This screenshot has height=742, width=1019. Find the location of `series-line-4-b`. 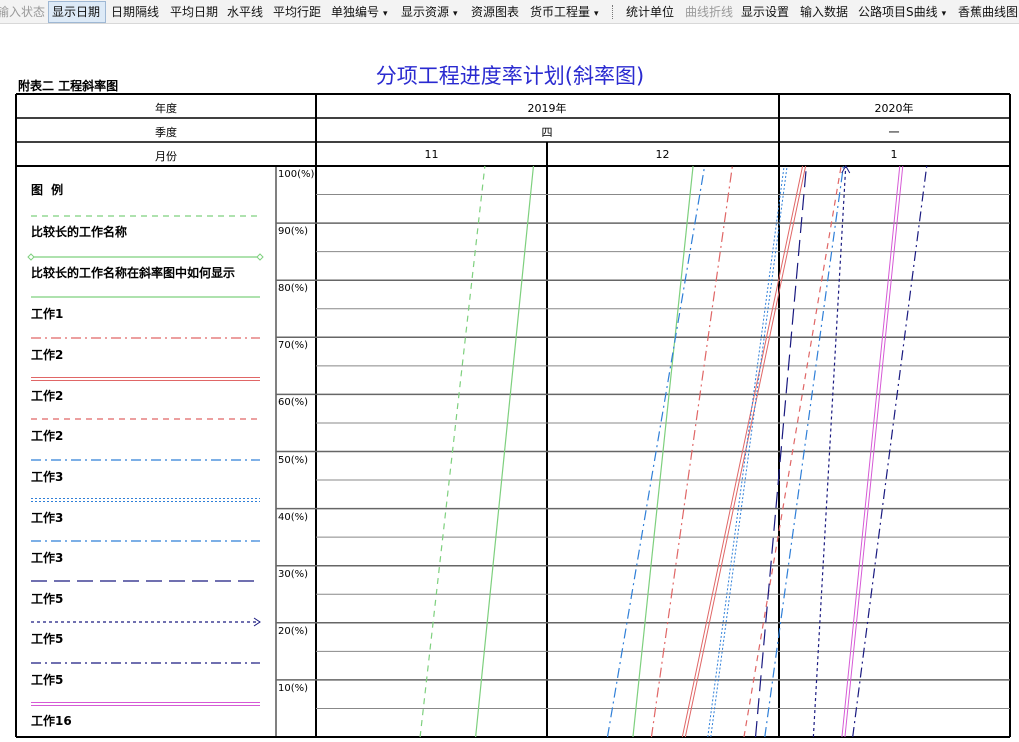

series-line-4-b is located at coordinates (745, 451).